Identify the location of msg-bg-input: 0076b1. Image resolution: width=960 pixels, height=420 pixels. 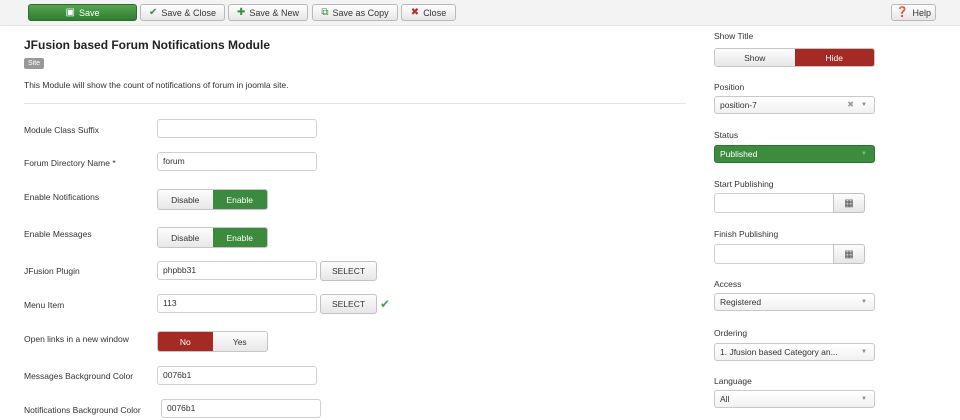
(237, 375).